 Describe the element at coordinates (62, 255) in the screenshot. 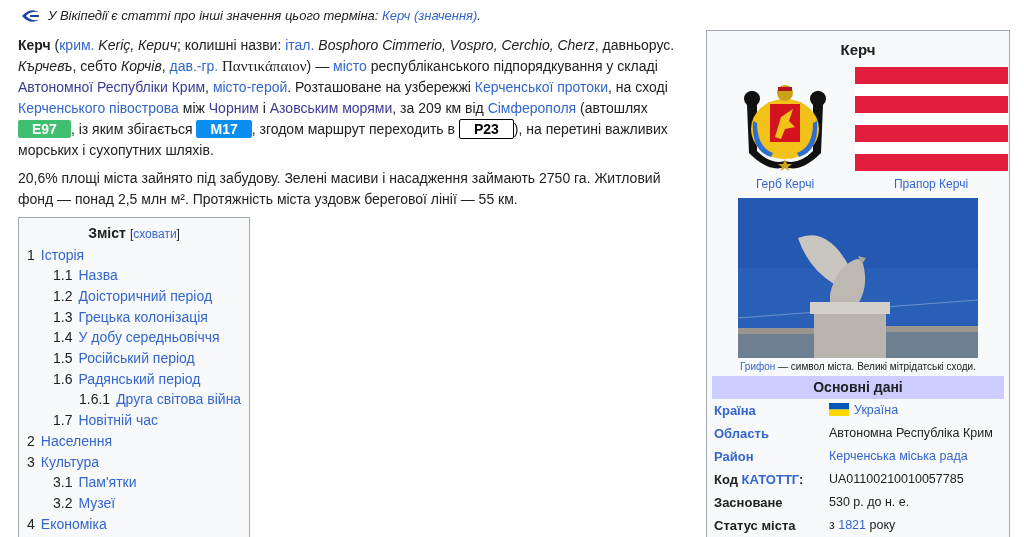

I see `toc-link: Історія` at that location.